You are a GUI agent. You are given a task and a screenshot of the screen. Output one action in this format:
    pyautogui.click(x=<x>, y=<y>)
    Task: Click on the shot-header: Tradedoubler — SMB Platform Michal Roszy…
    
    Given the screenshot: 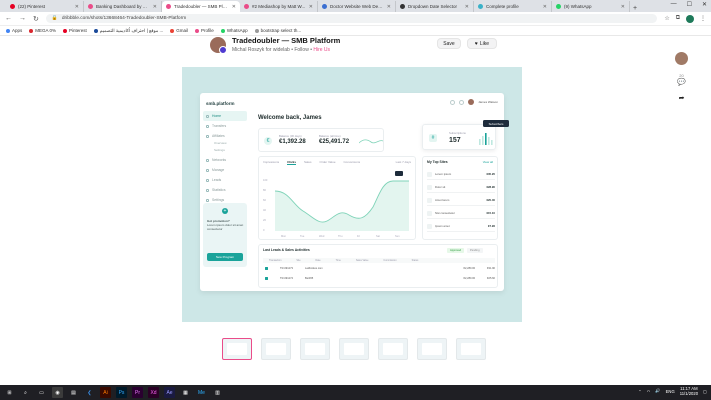 What is the action you would take?
    pyautogui.click(x=275, y=45)
    